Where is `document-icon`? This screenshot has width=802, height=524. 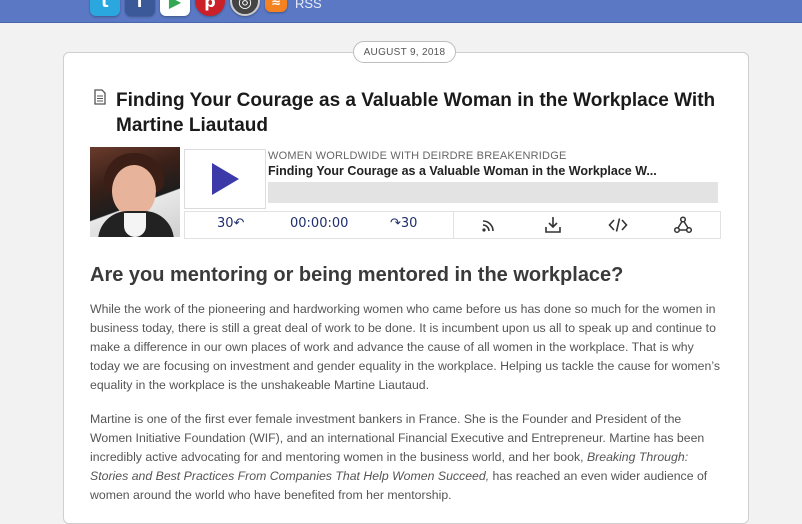
document-icon is located at coordinates (100, 97).